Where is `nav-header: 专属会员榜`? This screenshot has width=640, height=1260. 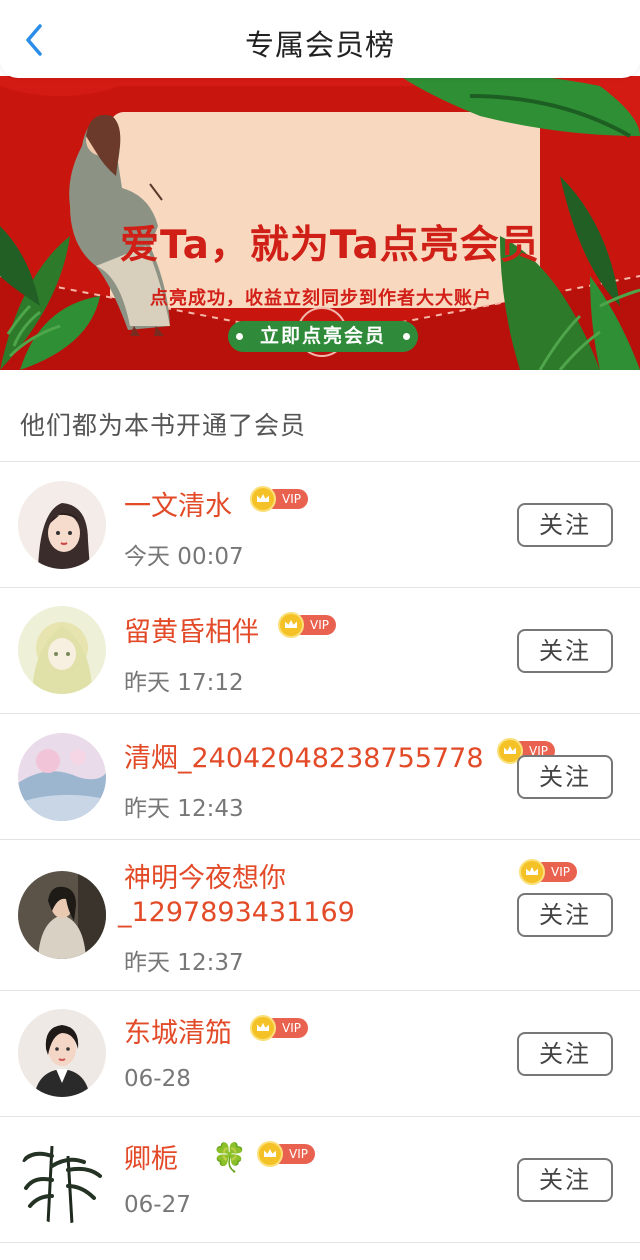 nav-header: 专属会员榜 is located at coordinates (320, 39).